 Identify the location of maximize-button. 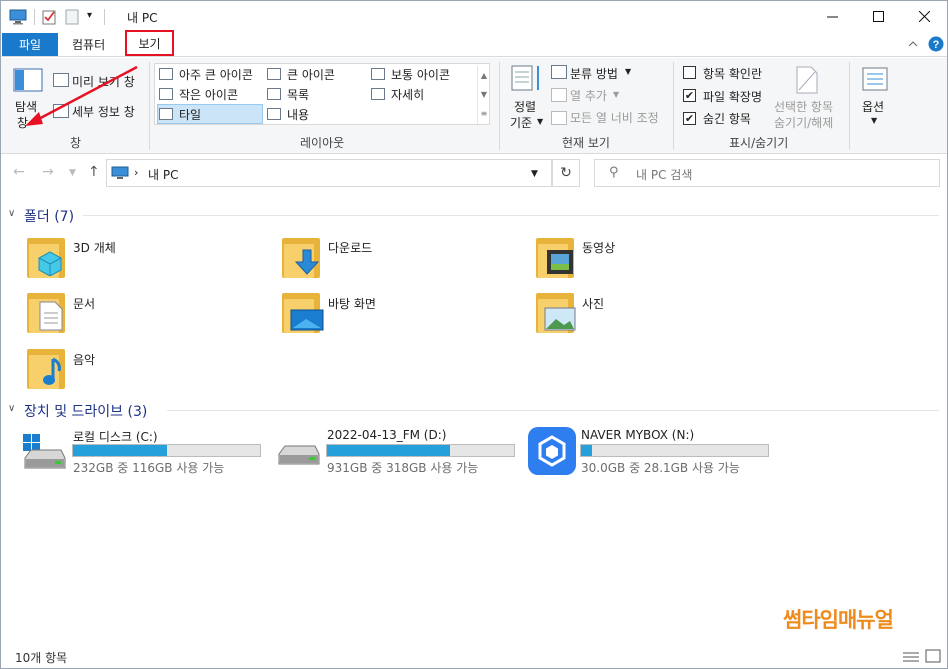
(878, 16).